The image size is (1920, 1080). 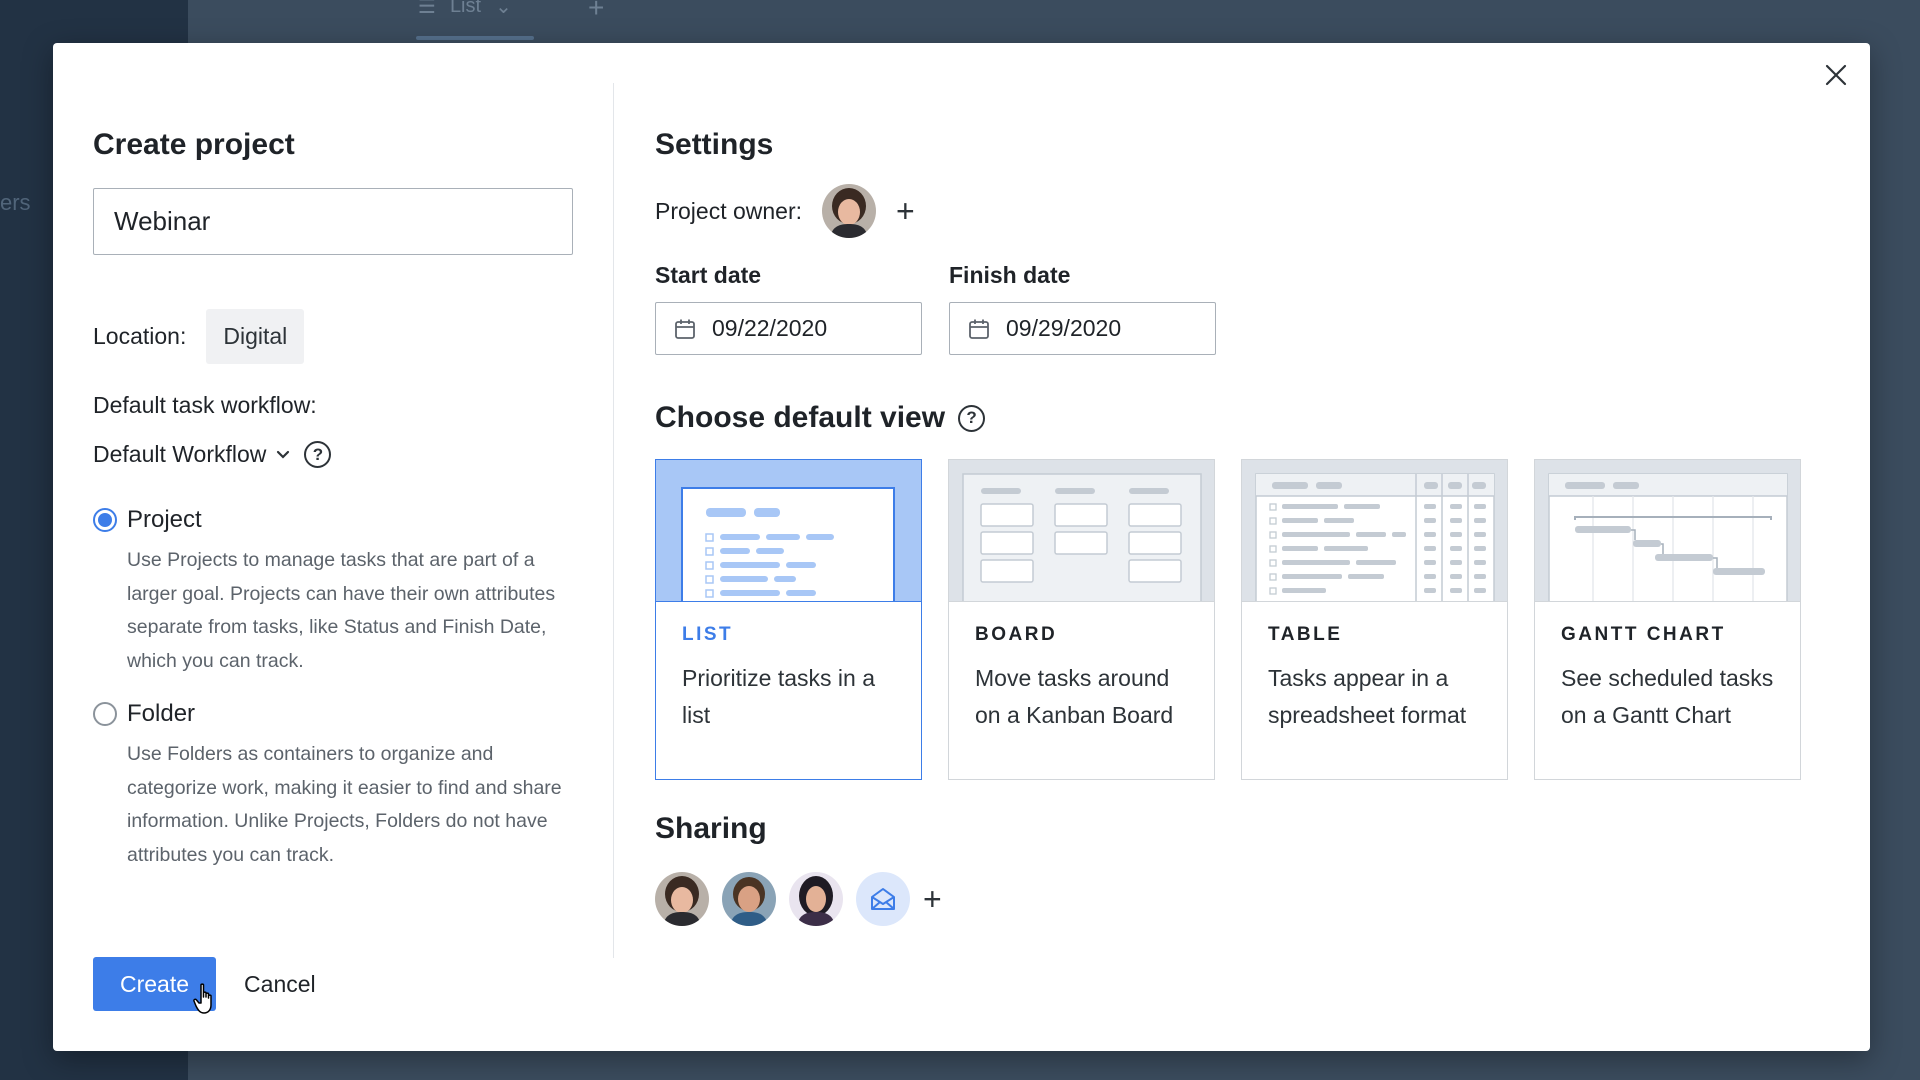 What do you see at coordinates (475, 38) in the screenshot?
I see `tab-underline` at bounding box center [475, 38].